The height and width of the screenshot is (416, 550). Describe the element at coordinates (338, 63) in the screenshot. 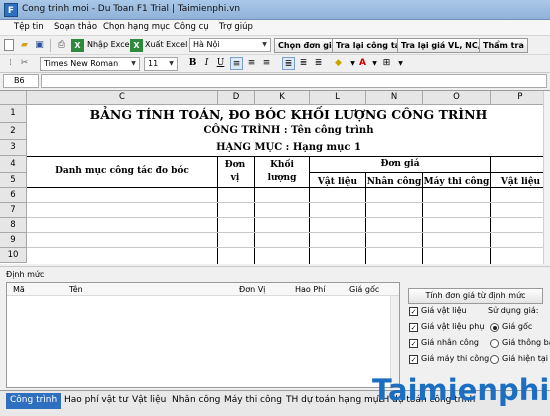

I see `fill-color-icon: ◆` at that location.